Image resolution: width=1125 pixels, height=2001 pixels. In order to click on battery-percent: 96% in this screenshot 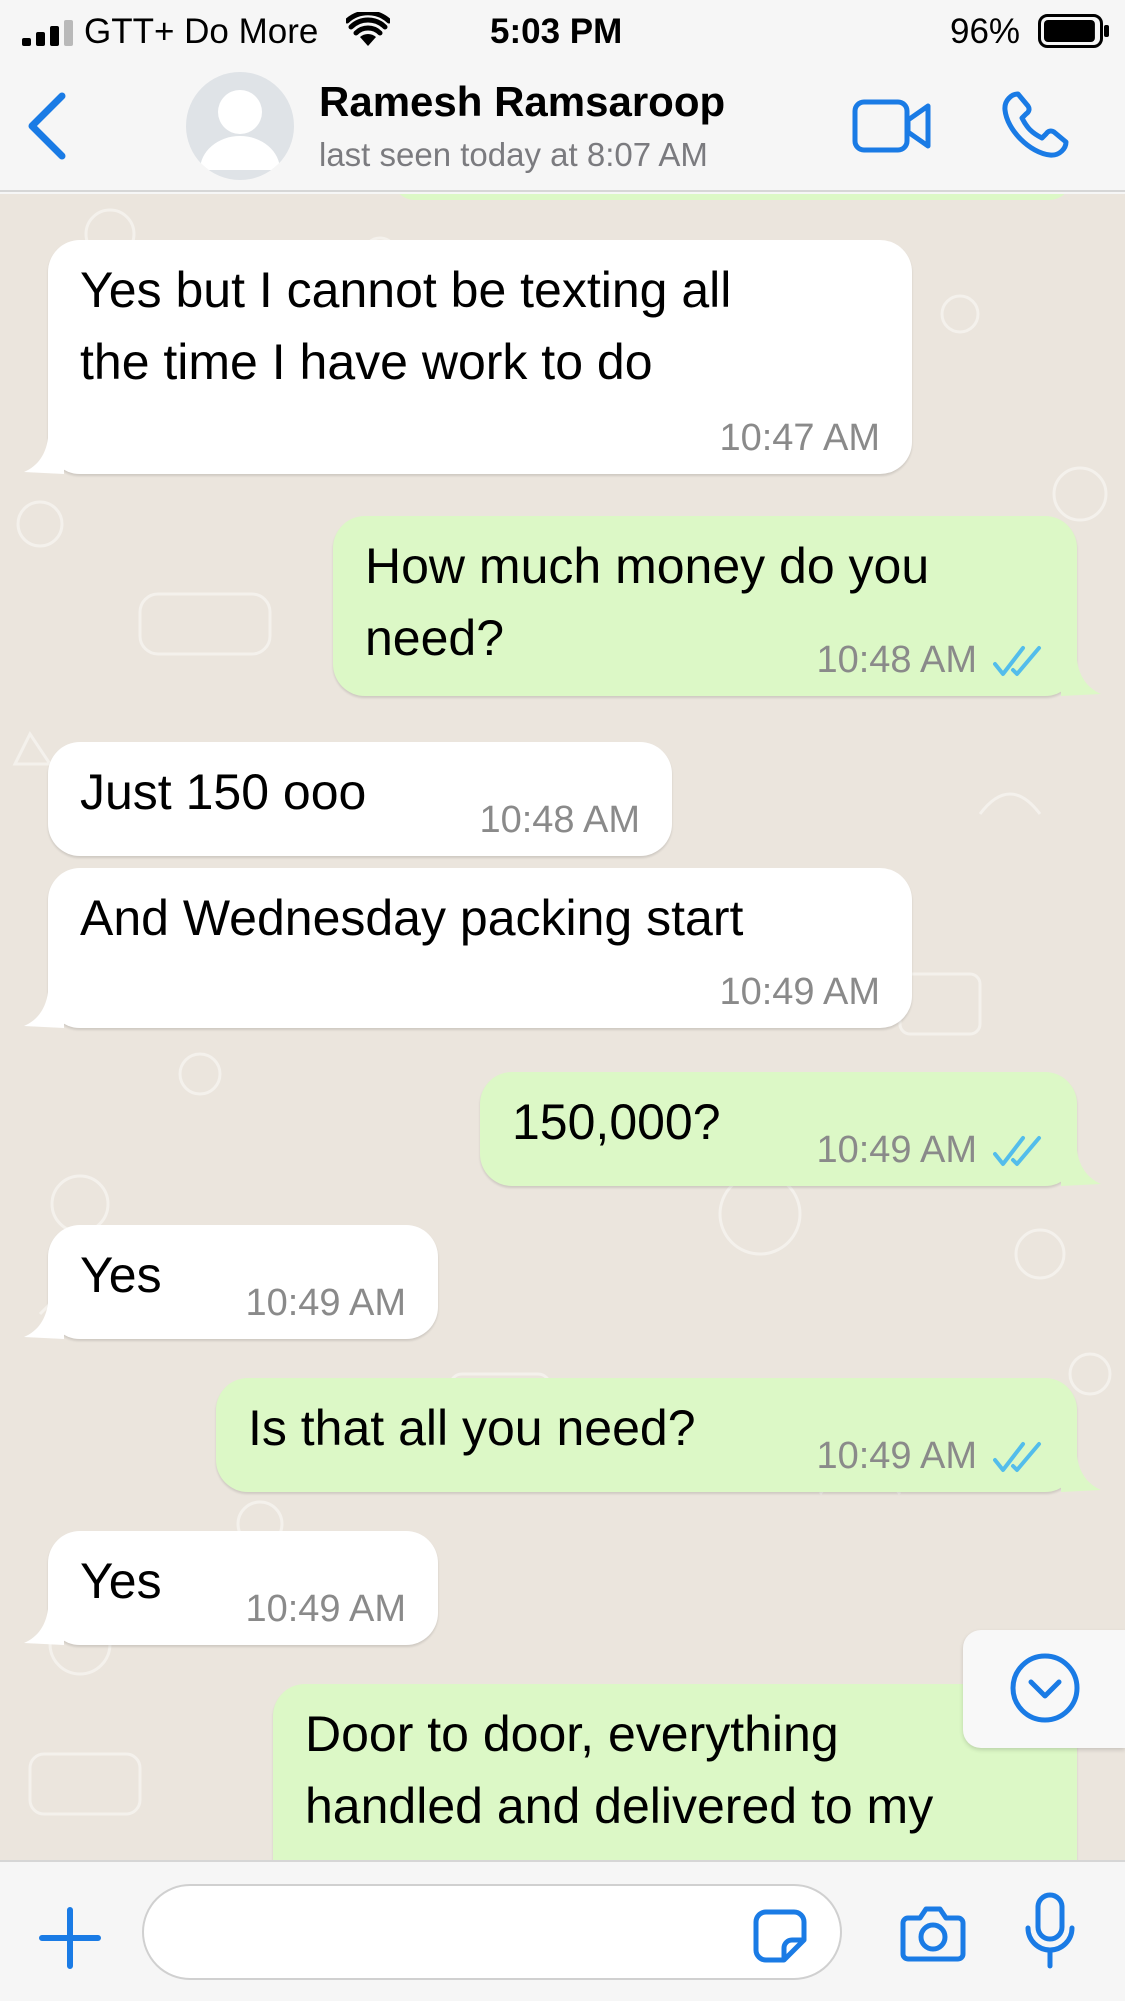, I will do `click(985, 31)`.